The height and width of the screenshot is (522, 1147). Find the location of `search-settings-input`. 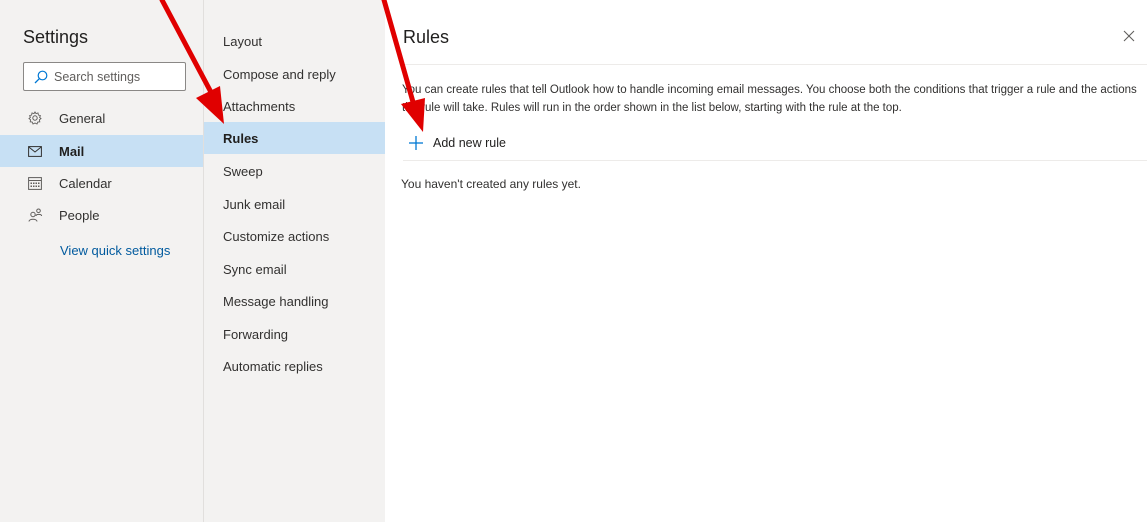

search-settings-input is located at coordinates (116, 76).